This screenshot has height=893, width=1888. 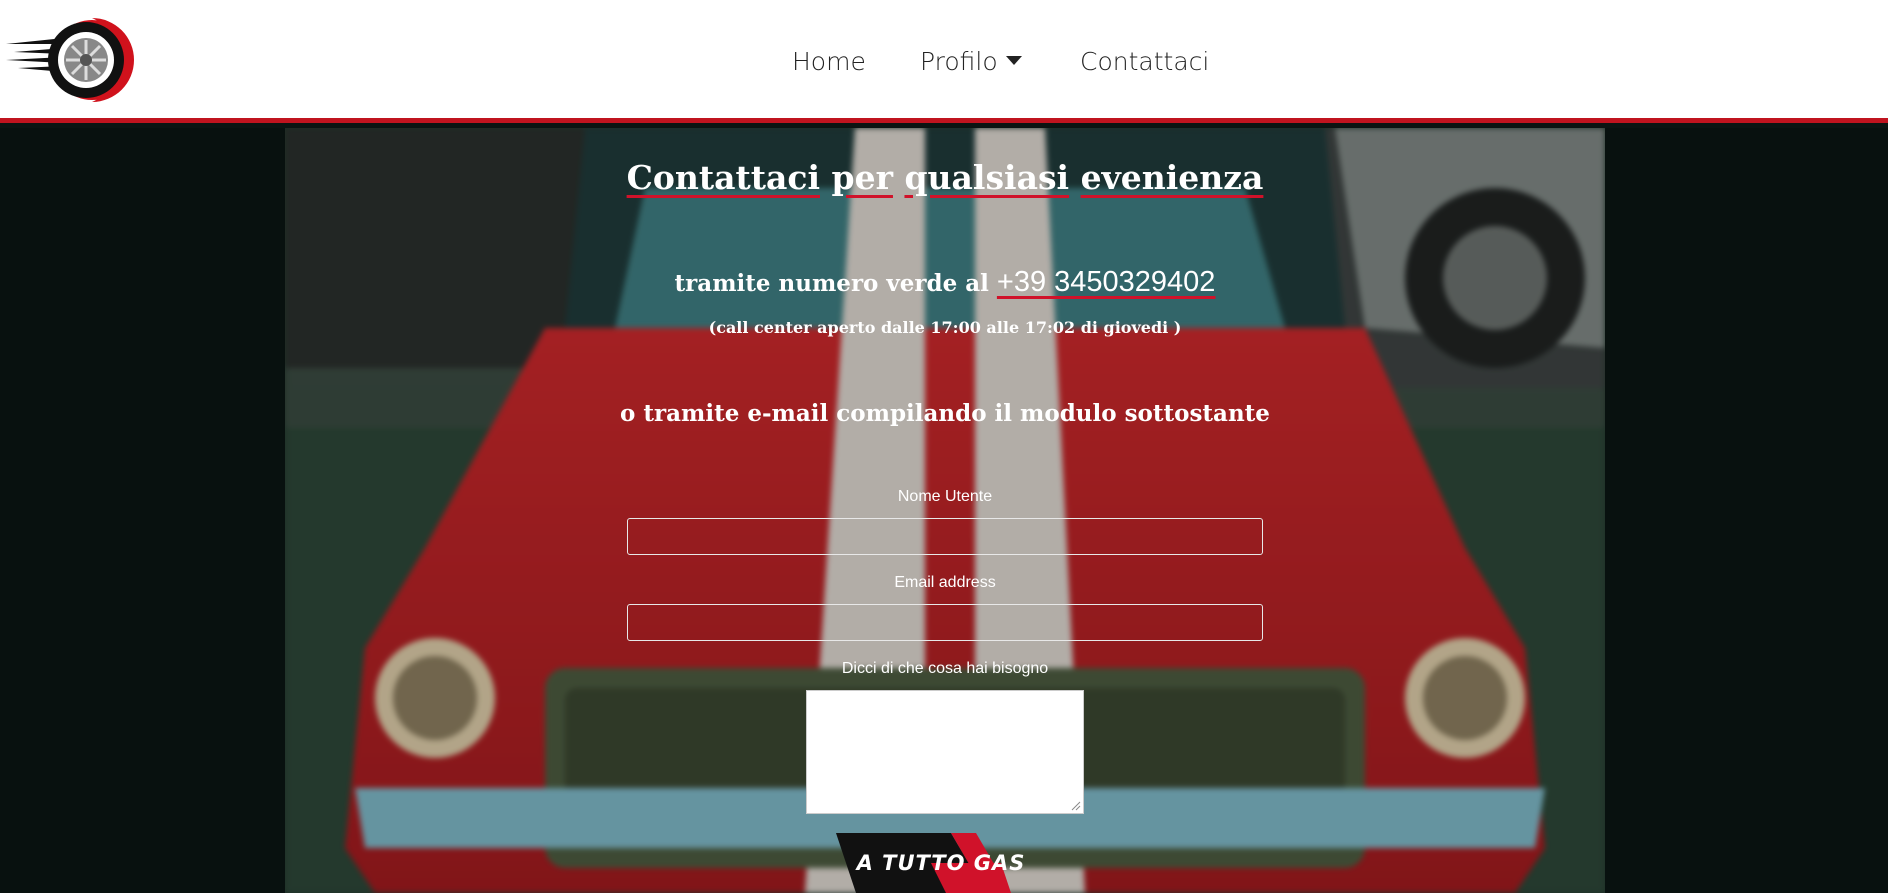 What do you see at coordinates (987, 177) in the screenshot?
I see `title-word-3: qualsiasi` at bounding box center [987, 177].